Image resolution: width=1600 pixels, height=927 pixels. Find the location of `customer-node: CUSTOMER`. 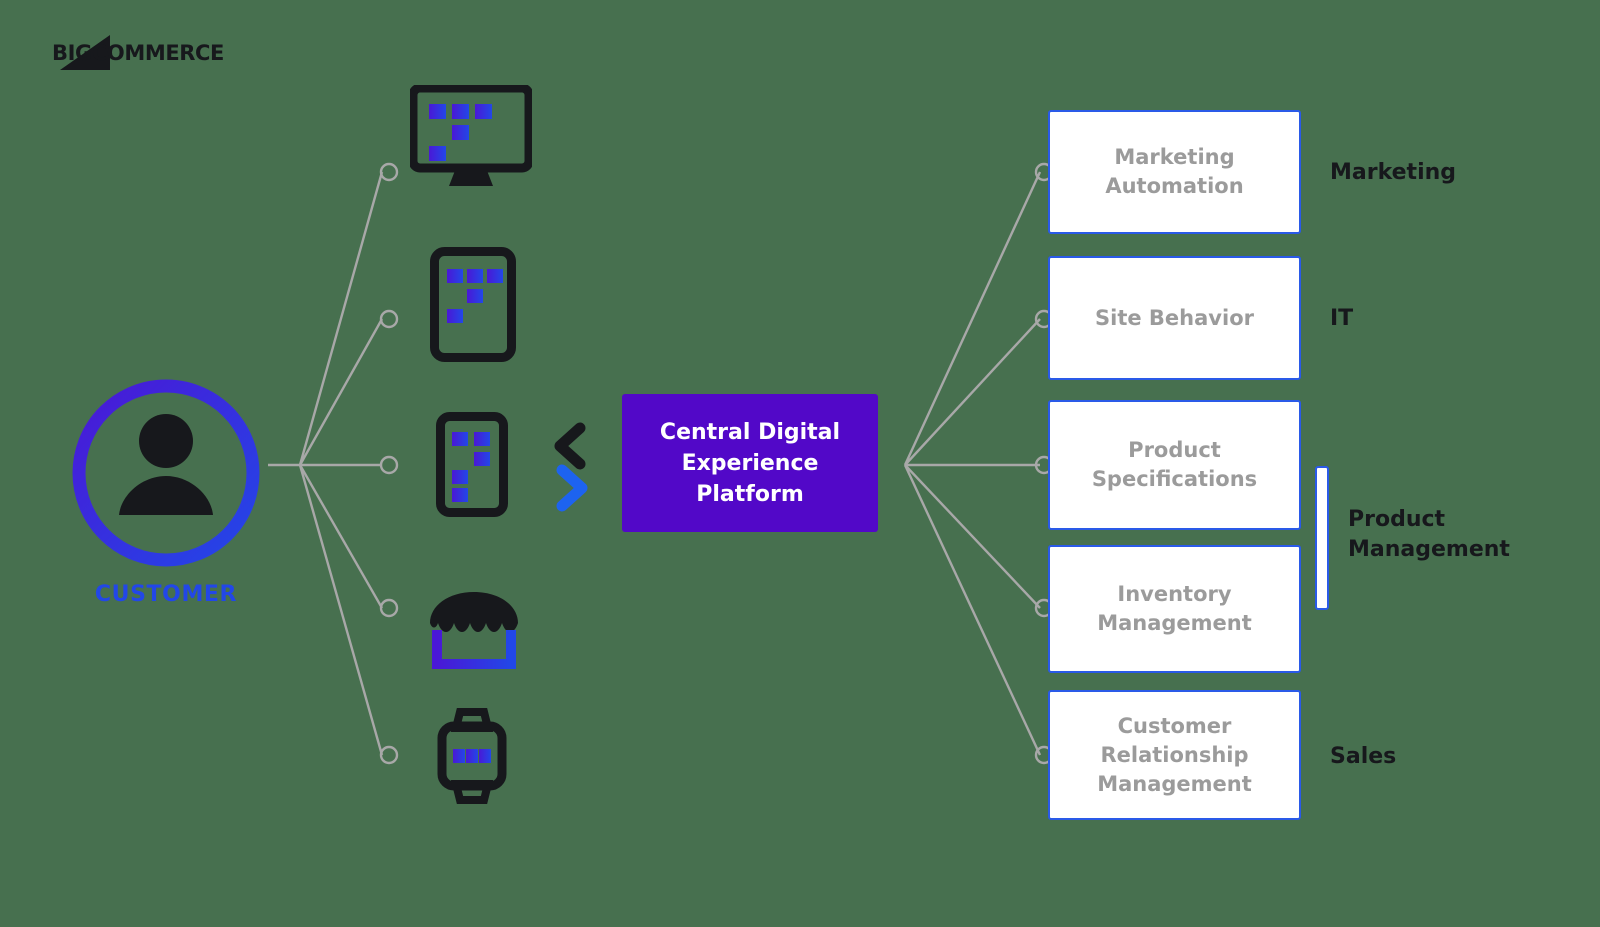

customer-node: CUSTOMER is located at coordinates (168, 497).